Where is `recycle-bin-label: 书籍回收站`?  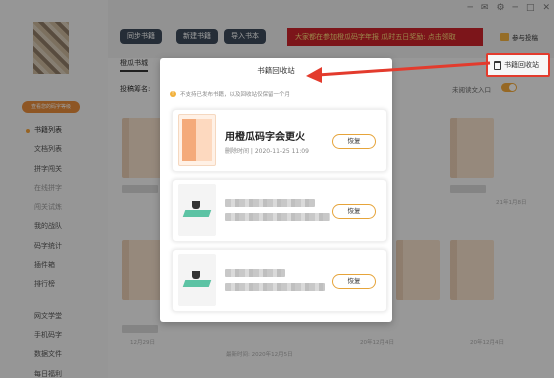 recycle-bin-label: 书籍回收站 is located at coordinates (521, 65).